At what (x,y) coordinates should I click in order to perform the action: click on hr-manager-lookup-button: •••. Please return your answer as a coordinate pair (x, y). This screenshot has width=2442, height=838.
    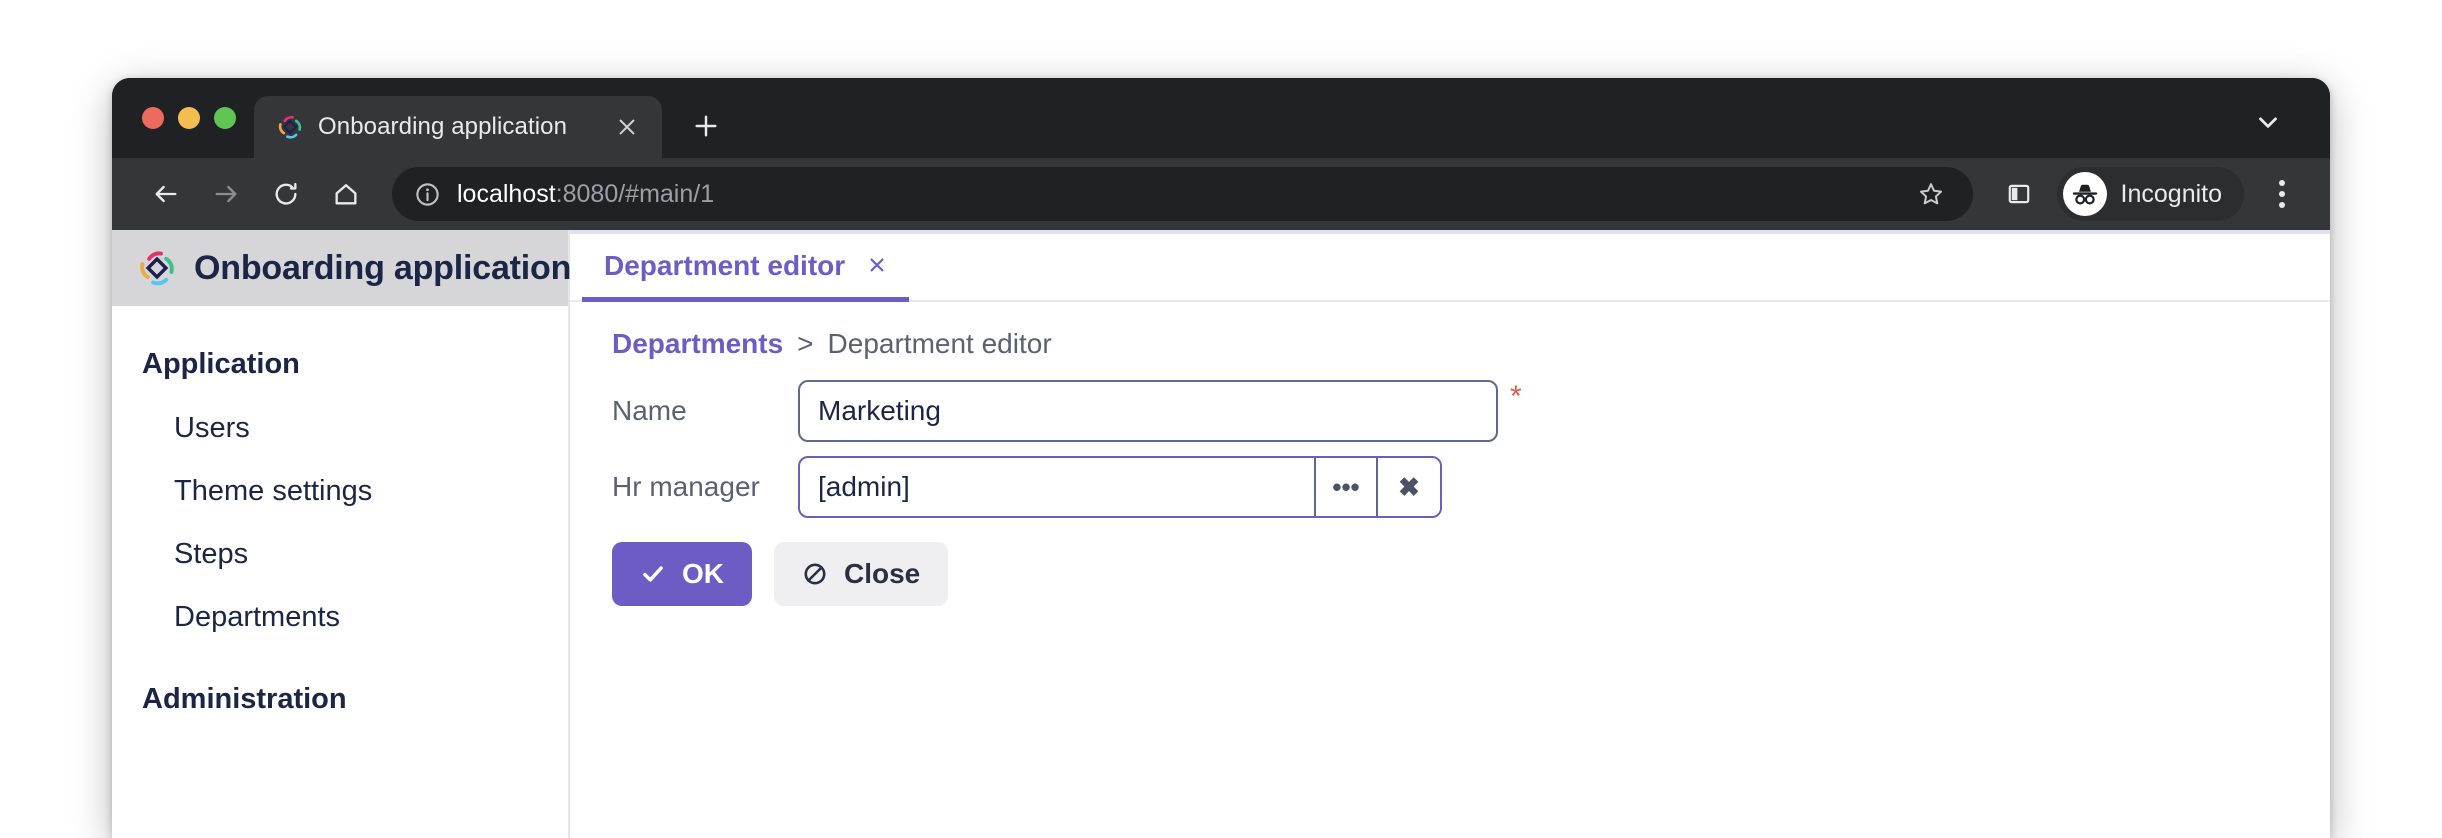
    Looking at the image, I should click on (1347, 487).